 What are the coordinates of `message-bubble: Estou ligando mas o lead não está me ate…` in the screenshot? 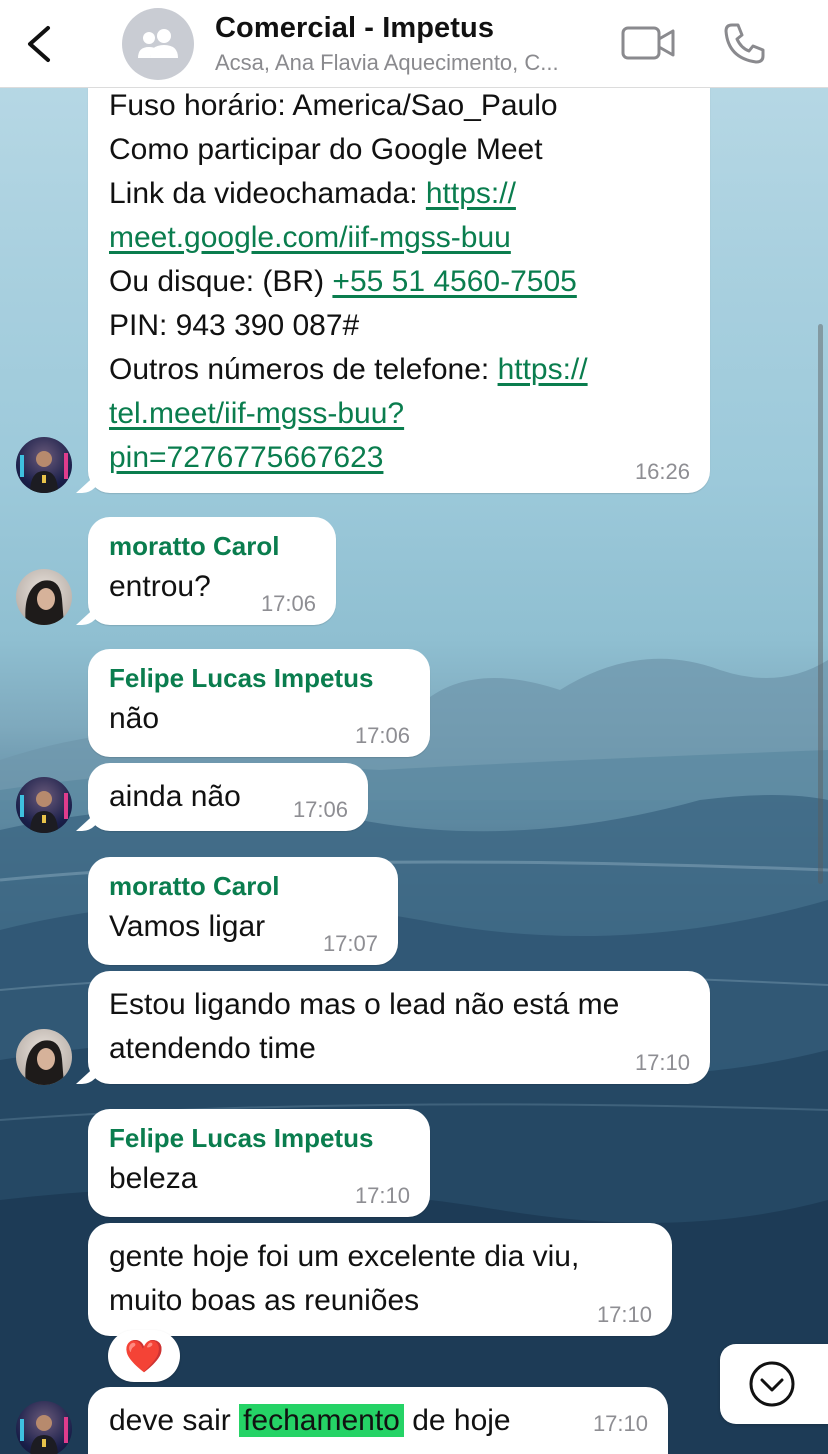 It's located at (399, 1027).